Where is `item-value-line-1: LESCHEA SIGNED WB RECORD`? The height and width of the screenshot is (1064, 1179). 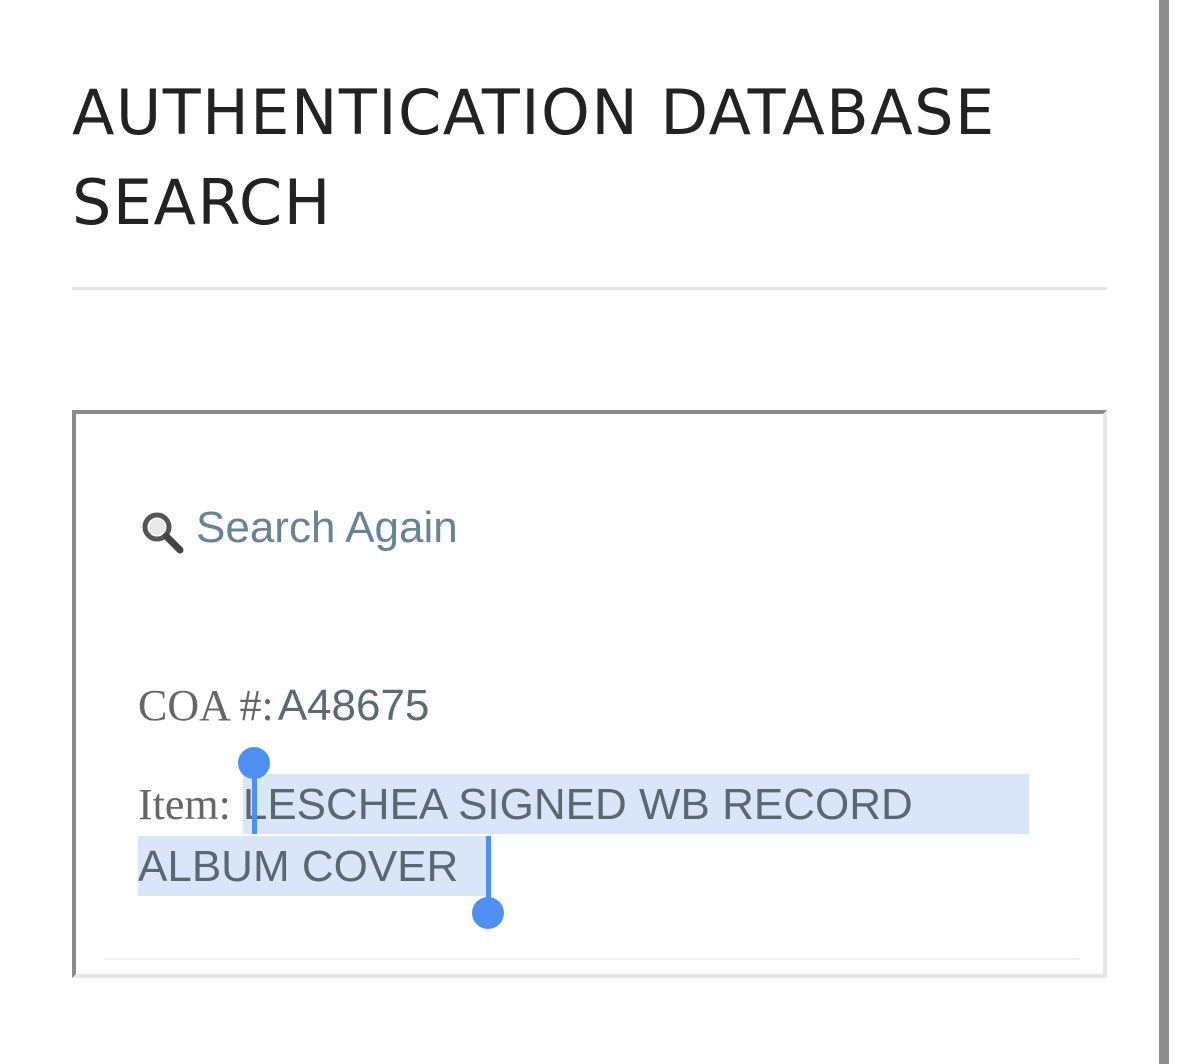
item-value-line-1: LESCHEA SIGNED WB RECORD is located at coordinates (635, 804).